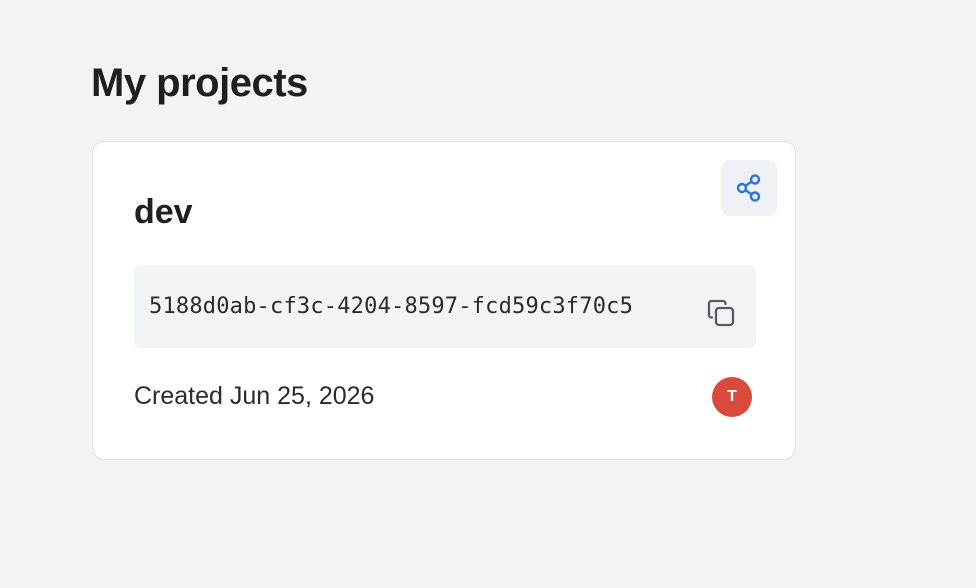 The image size is (976, 588). What do you see at coordinates (391, 306) in the screenshot?
I see `project-id: 5188d0ab-cf3c-4204-8597-fcd59c3f70c5` at bounding box center [391, 306].